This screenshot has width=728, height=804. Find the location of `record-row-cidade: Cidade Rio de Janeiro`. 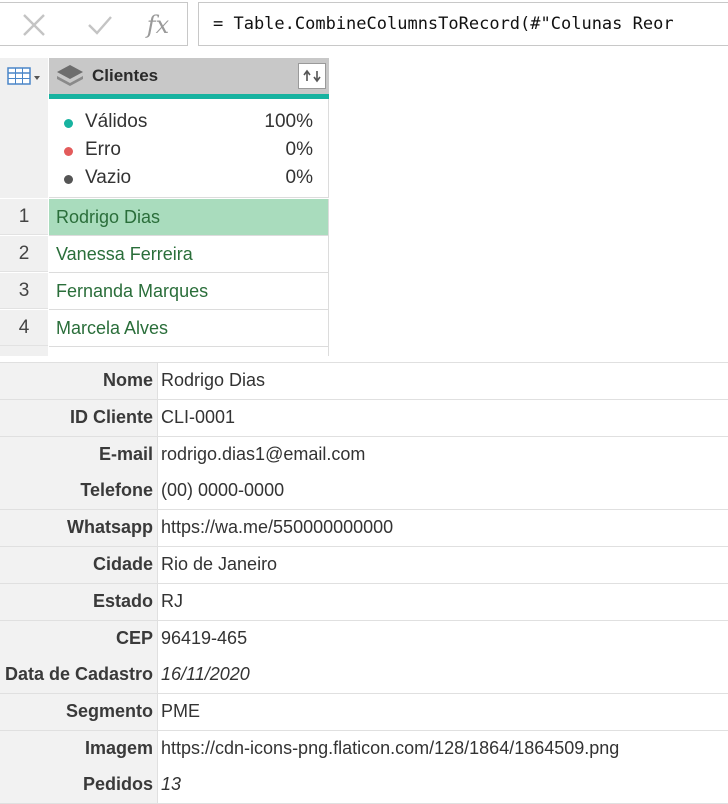

record-row-cidade: Cidade Rio de Janeiro is located at coordinates (364, 565).